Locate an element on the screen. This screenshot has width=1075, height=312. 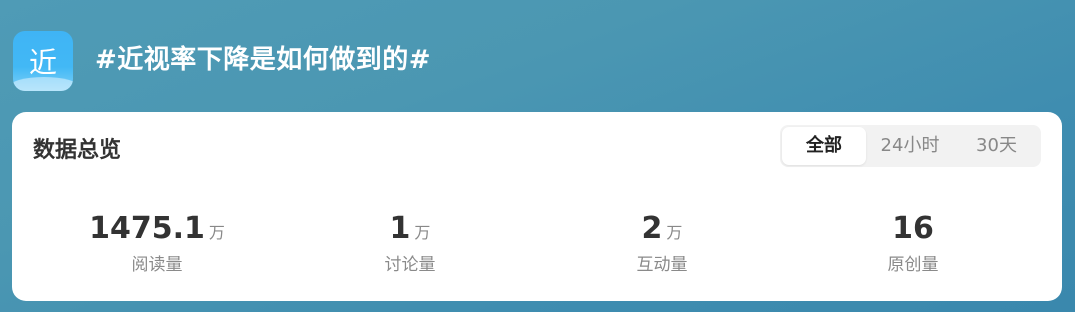
card-title: 数据总览 is located at coordinates (77, 150).